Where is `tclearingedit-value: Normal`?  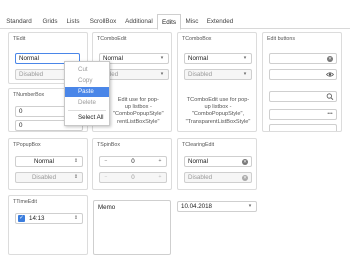 tclearingedit-value: Normal is located at coordinates (198, 161).